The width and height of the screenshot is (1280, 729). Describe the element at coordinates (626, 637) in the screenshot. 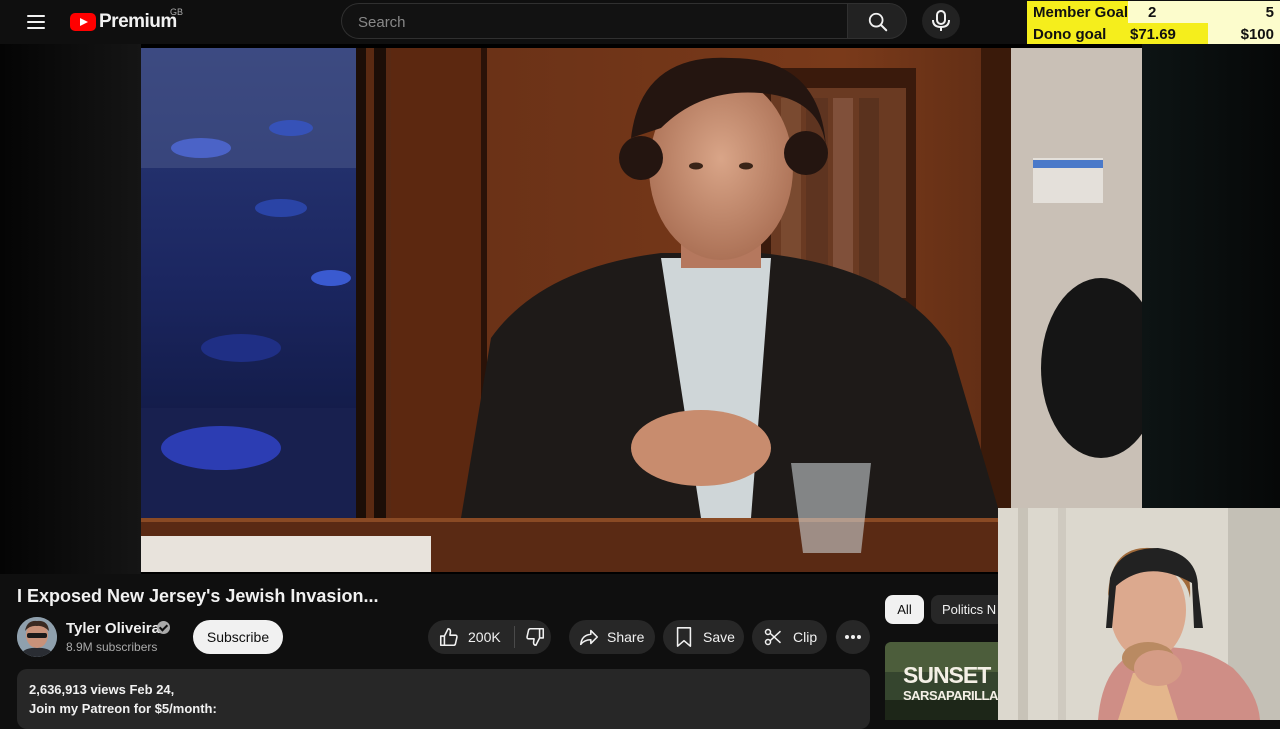

I see `share-label: Share` at that location.